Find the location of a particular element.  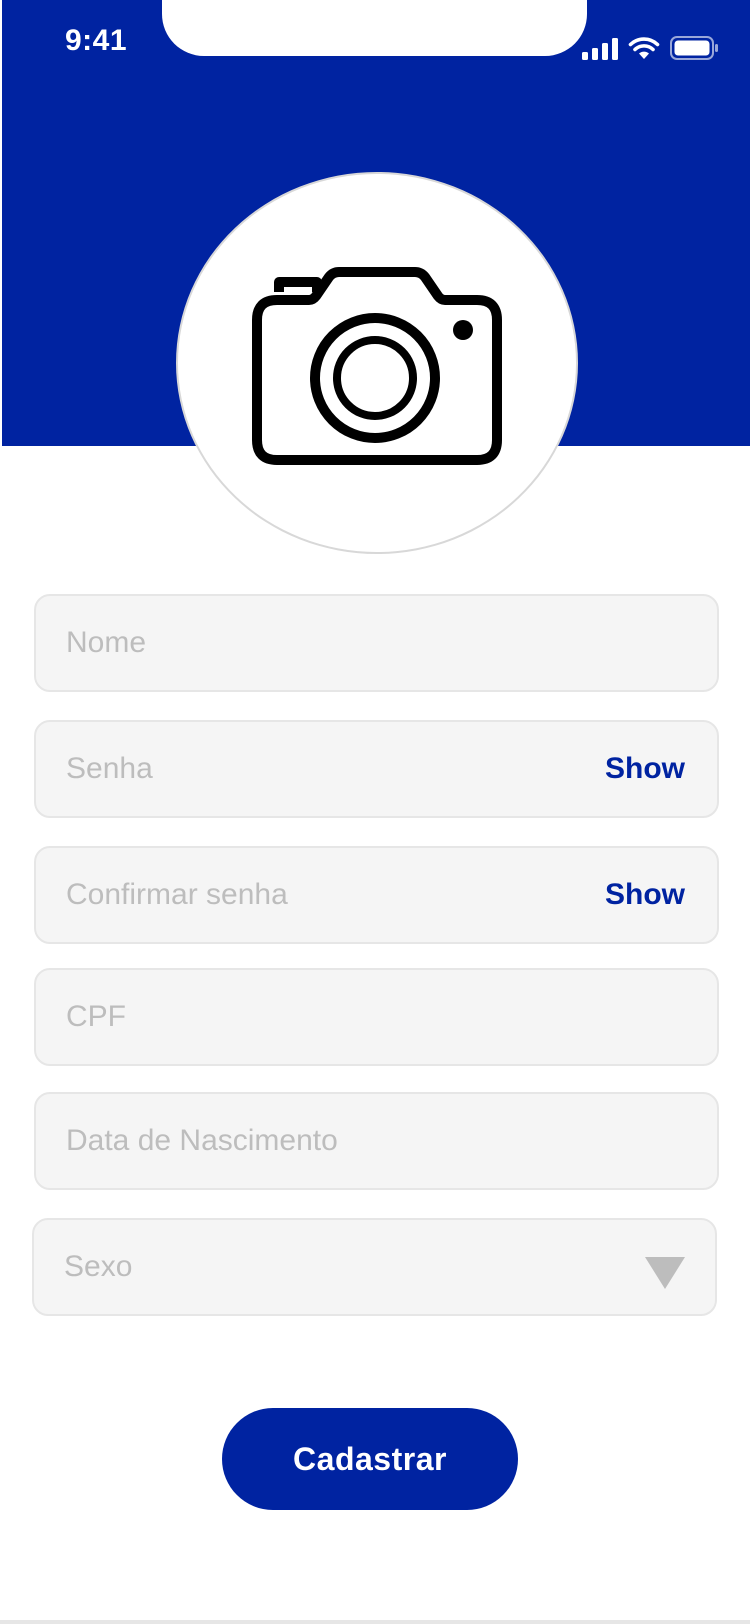

name-field is located at coordinates (376, 643).